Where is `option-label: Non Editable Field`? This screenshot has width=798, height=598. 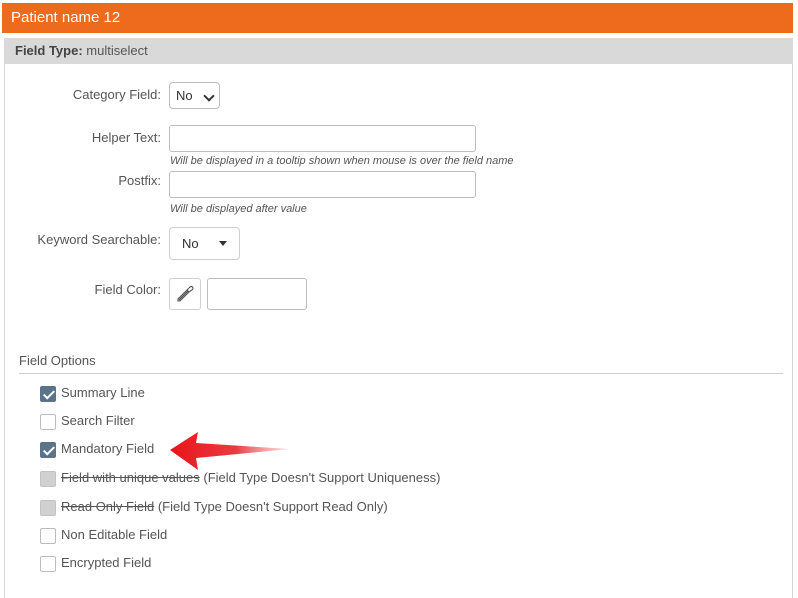 option-label: Non Editable Field is located at coordinates (114, 534).